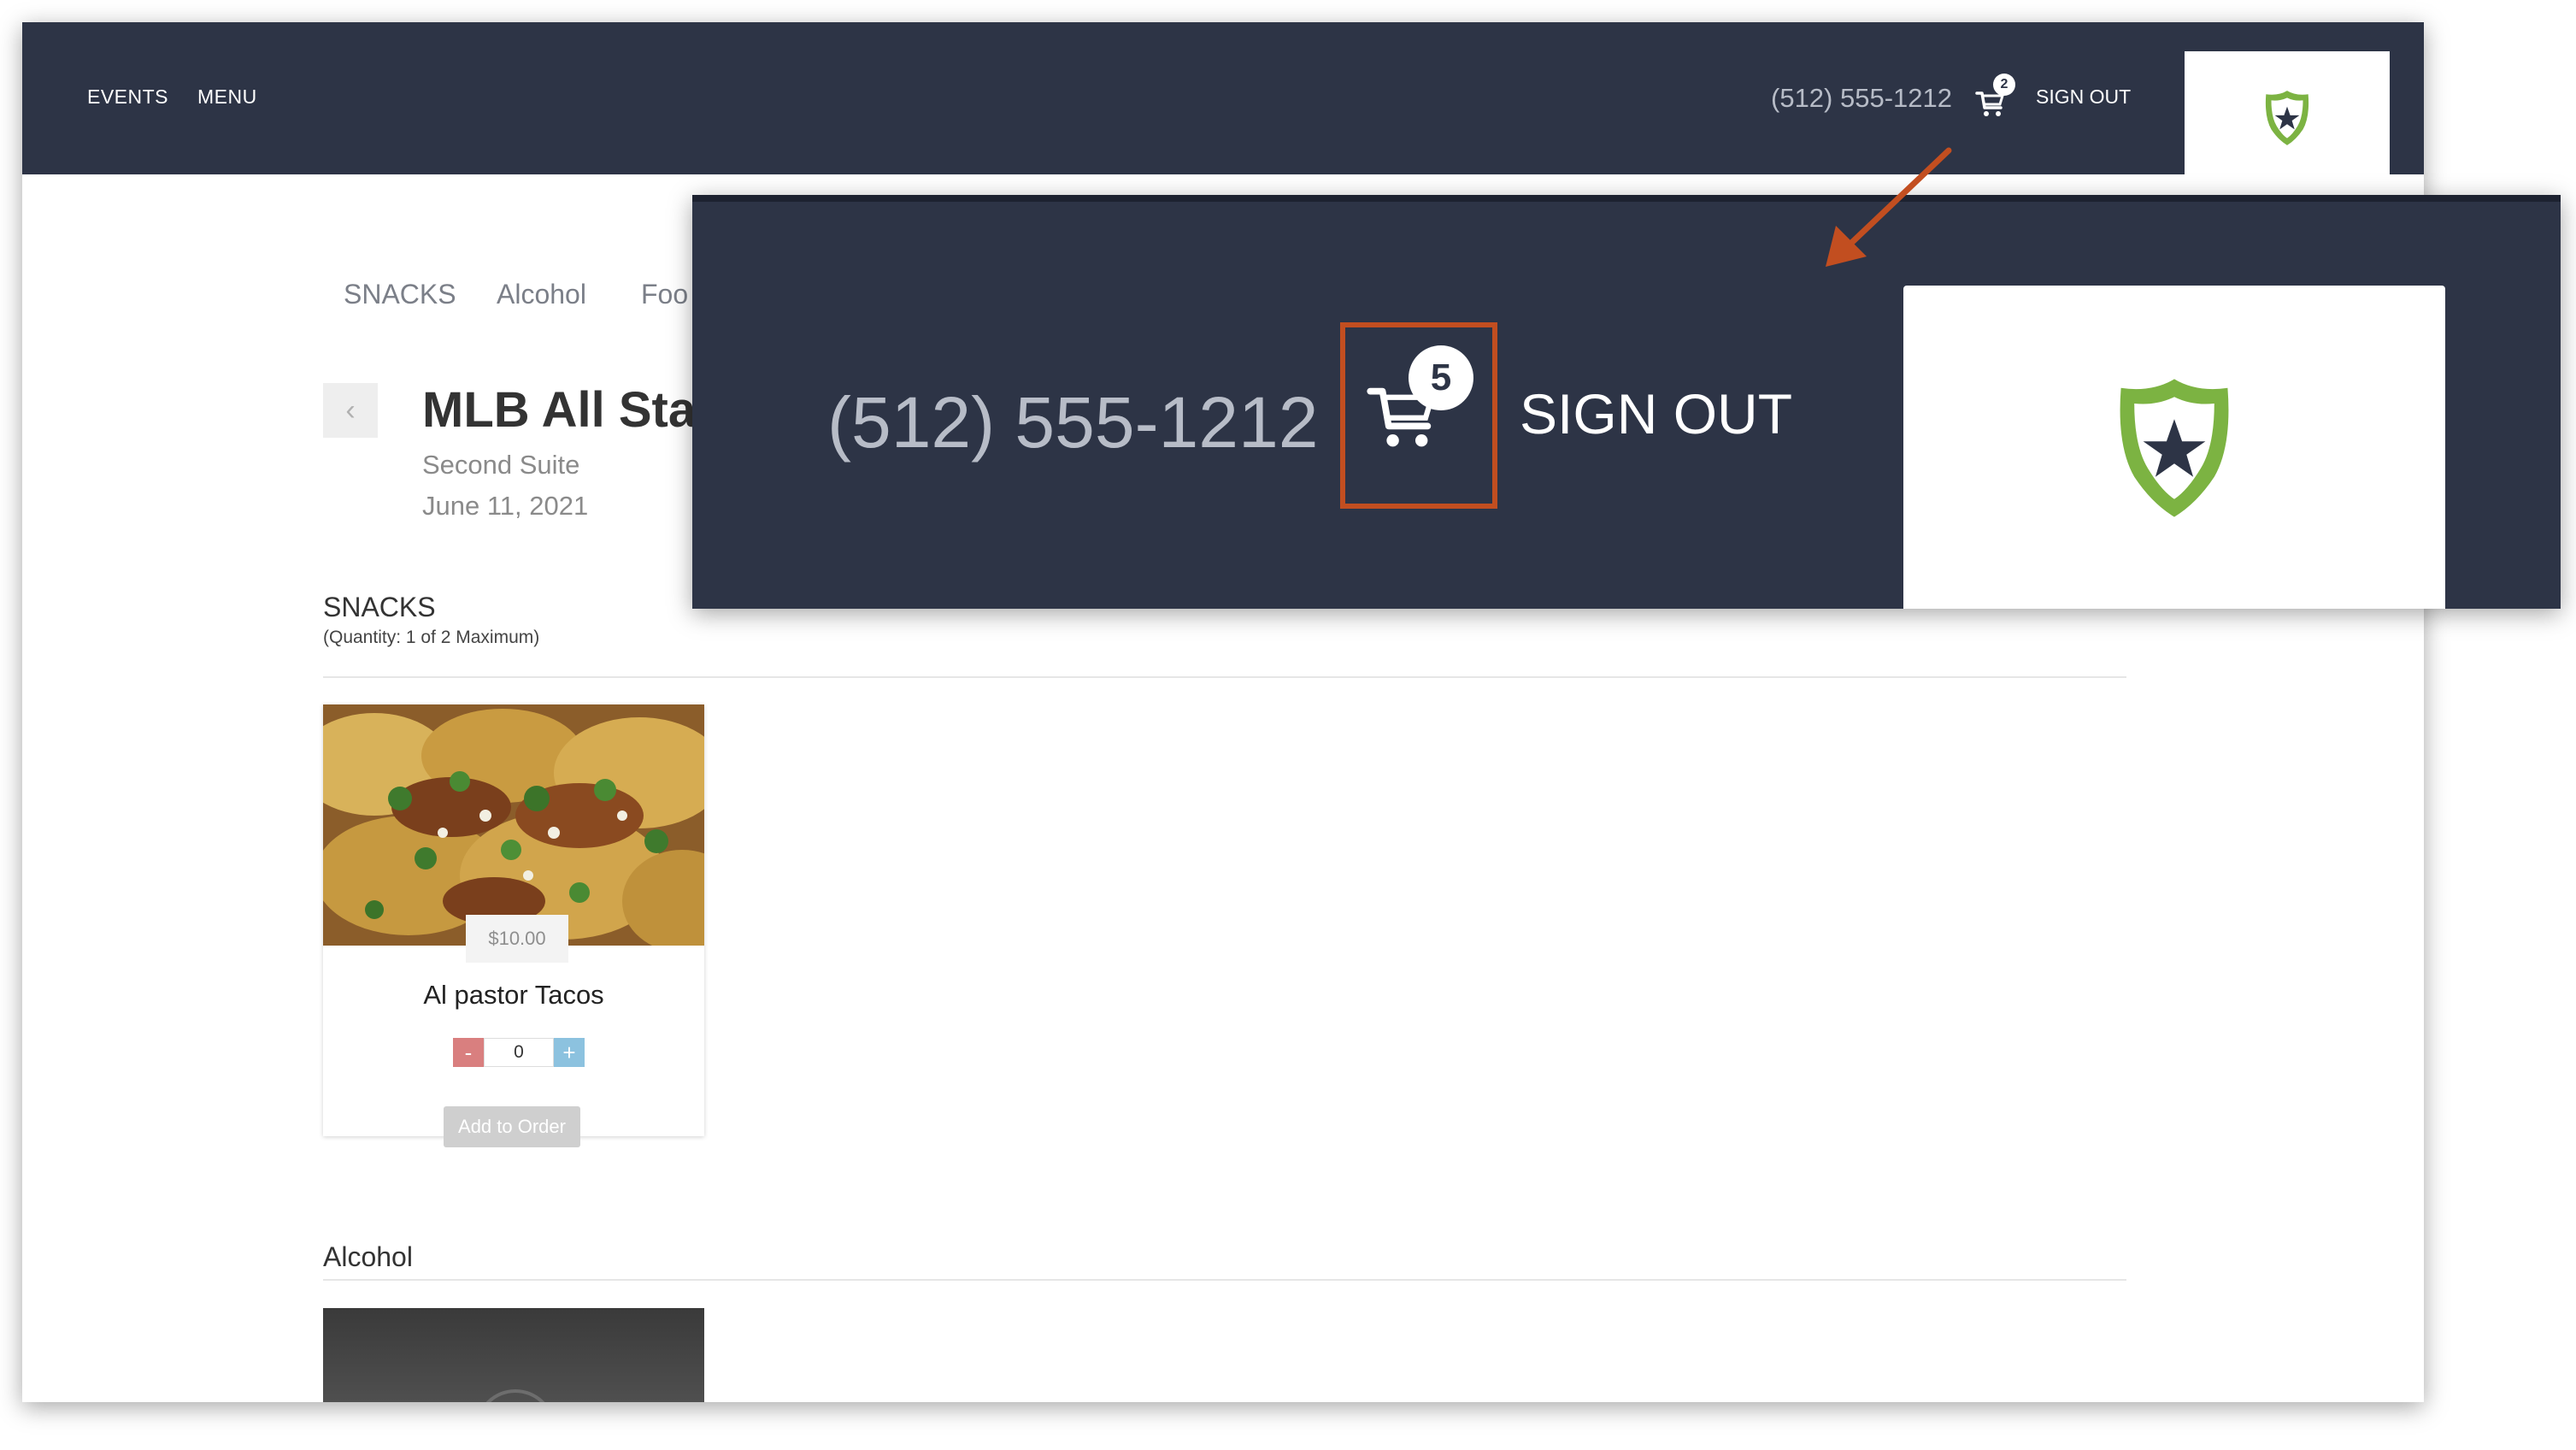  I want to click on cart-count-badge: 2, so click(2004, 85).